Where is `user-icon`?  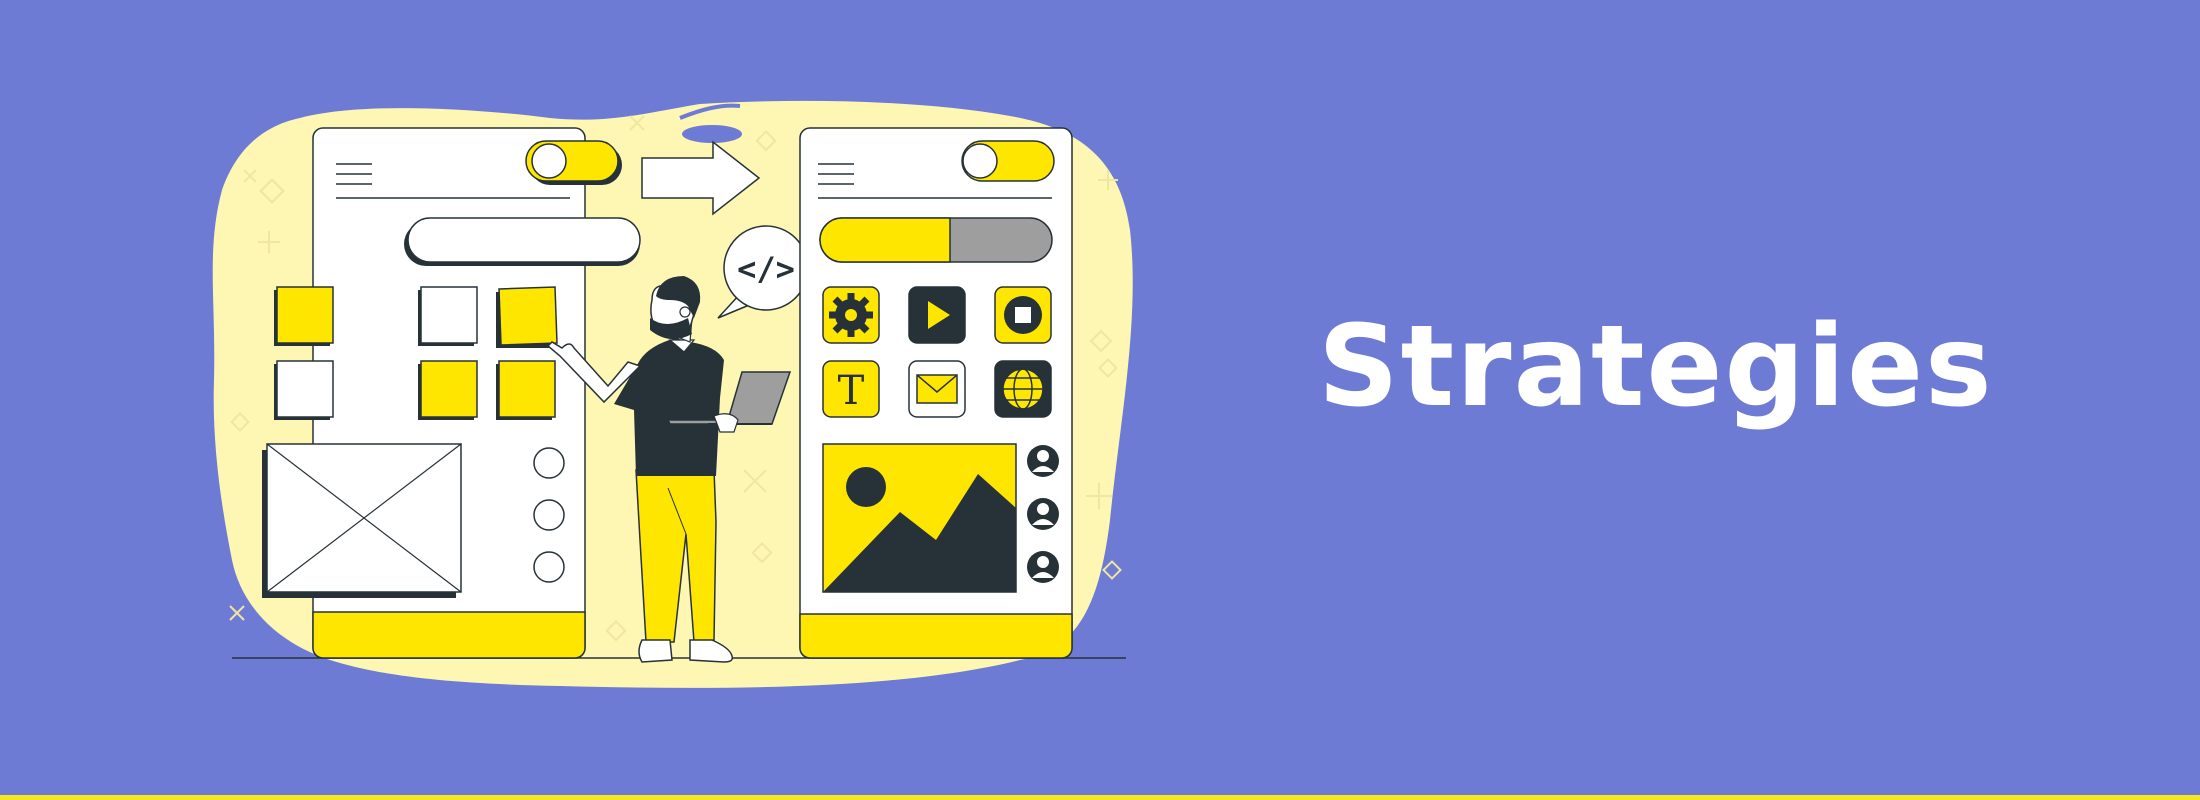 user-icon is located at coordinates (1043, 514).